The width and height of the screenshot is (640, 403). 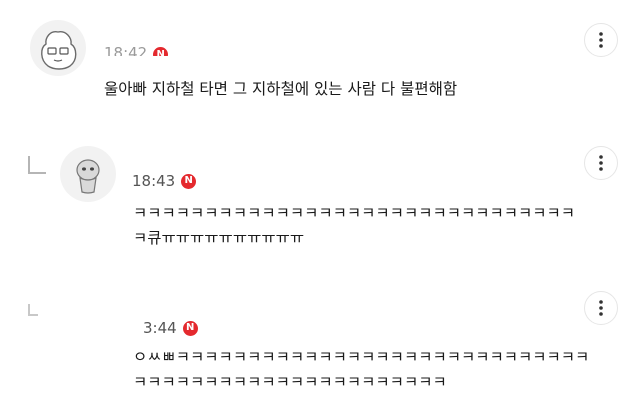 What do you see at coordinates (126, 50) in the screenshot?
I see `comment-time: 18:42` at bounding box center [126, 50].